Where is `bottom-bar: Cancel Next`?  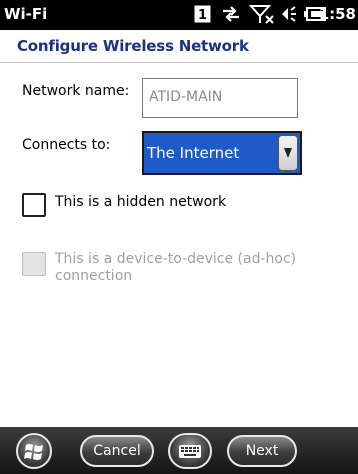
bottom-bar: Cancel Next is located at coordinates (179, 450).